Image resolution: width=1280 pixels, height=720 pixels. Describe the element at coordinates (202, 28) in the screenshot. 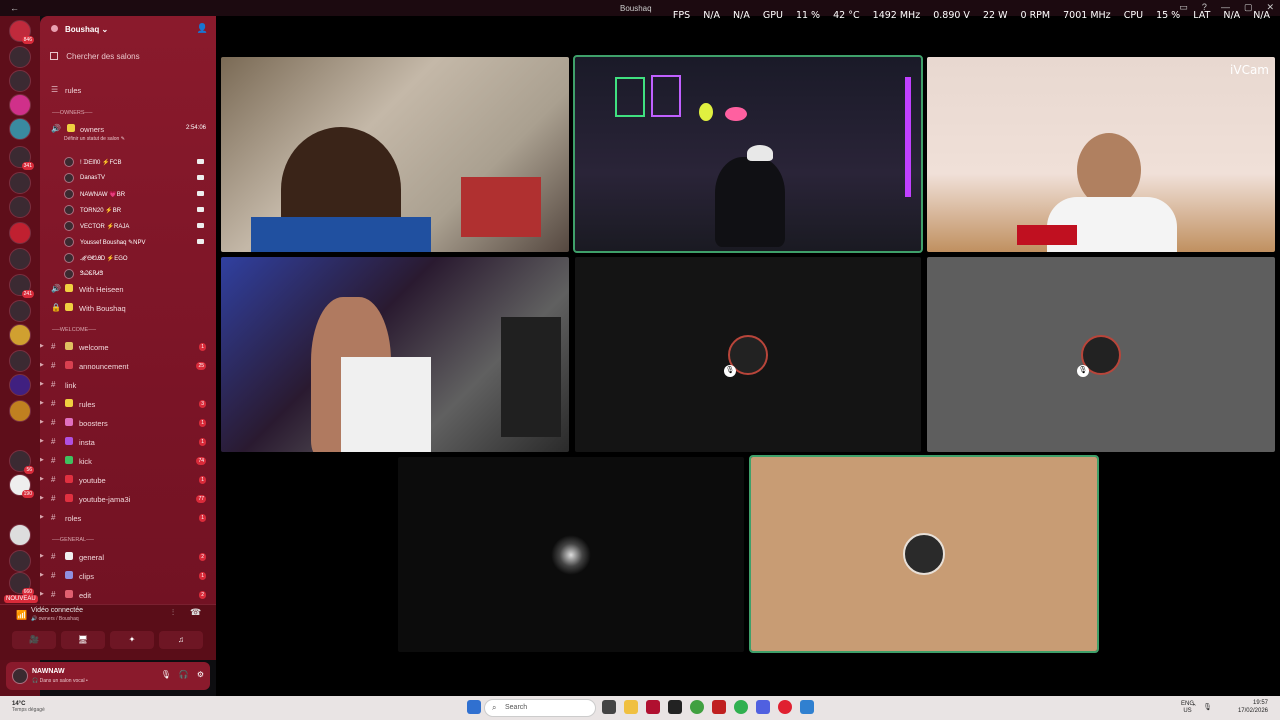

I see `add-member-icon: 👤` at that location.